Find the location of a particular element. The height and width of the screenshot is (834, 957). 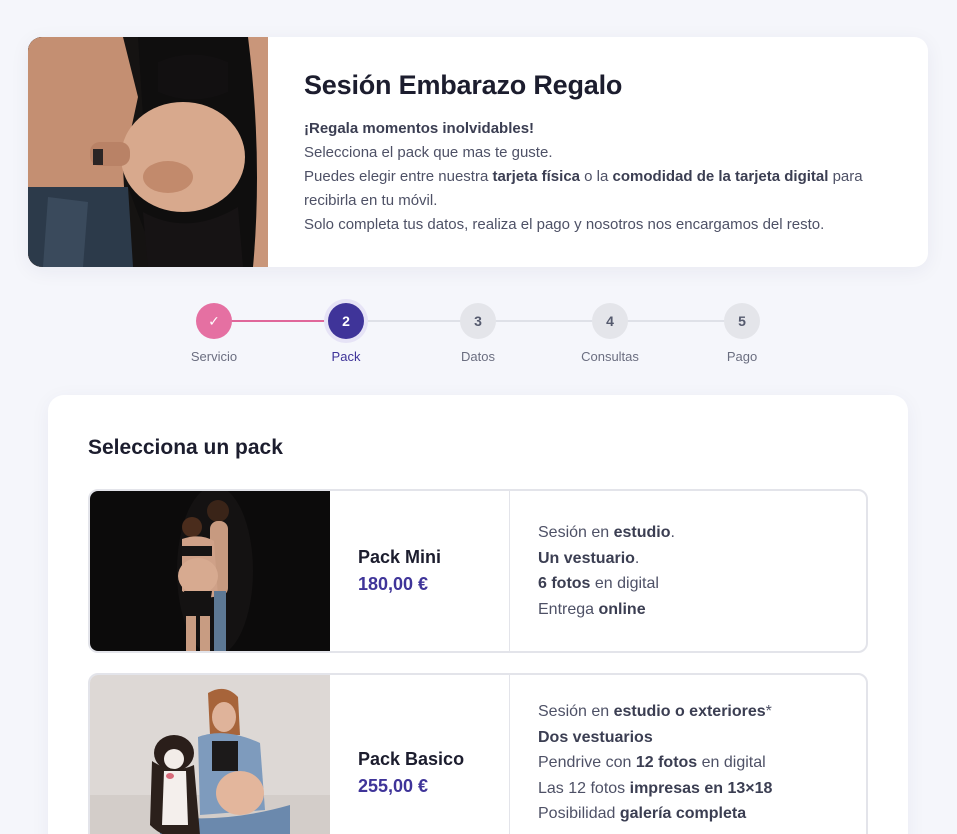

feature-item: 6 fotos en digital is located at coordinates (606, 584).